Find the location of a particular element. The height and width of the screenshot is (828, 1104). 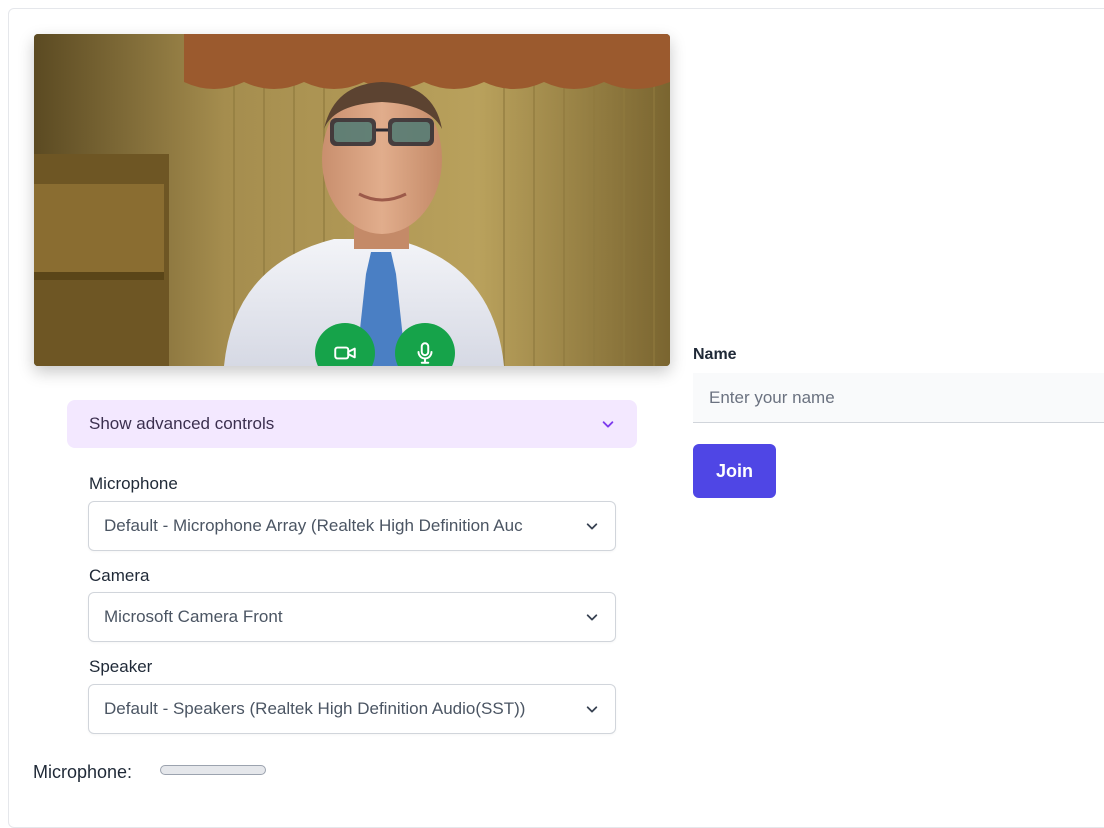

camera-icon is located at coordinates (345, 353).